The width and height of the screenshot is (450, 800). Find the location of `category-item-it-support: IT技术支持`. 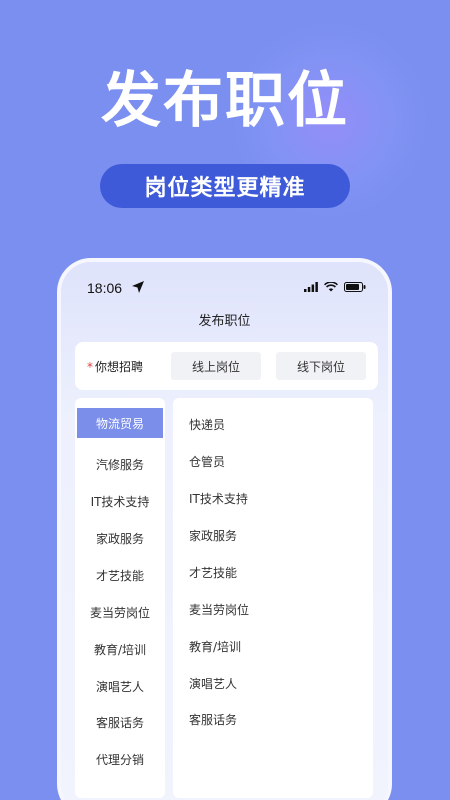

category-item-it-support: IT技术支持 is located at coordinates (120, 501).